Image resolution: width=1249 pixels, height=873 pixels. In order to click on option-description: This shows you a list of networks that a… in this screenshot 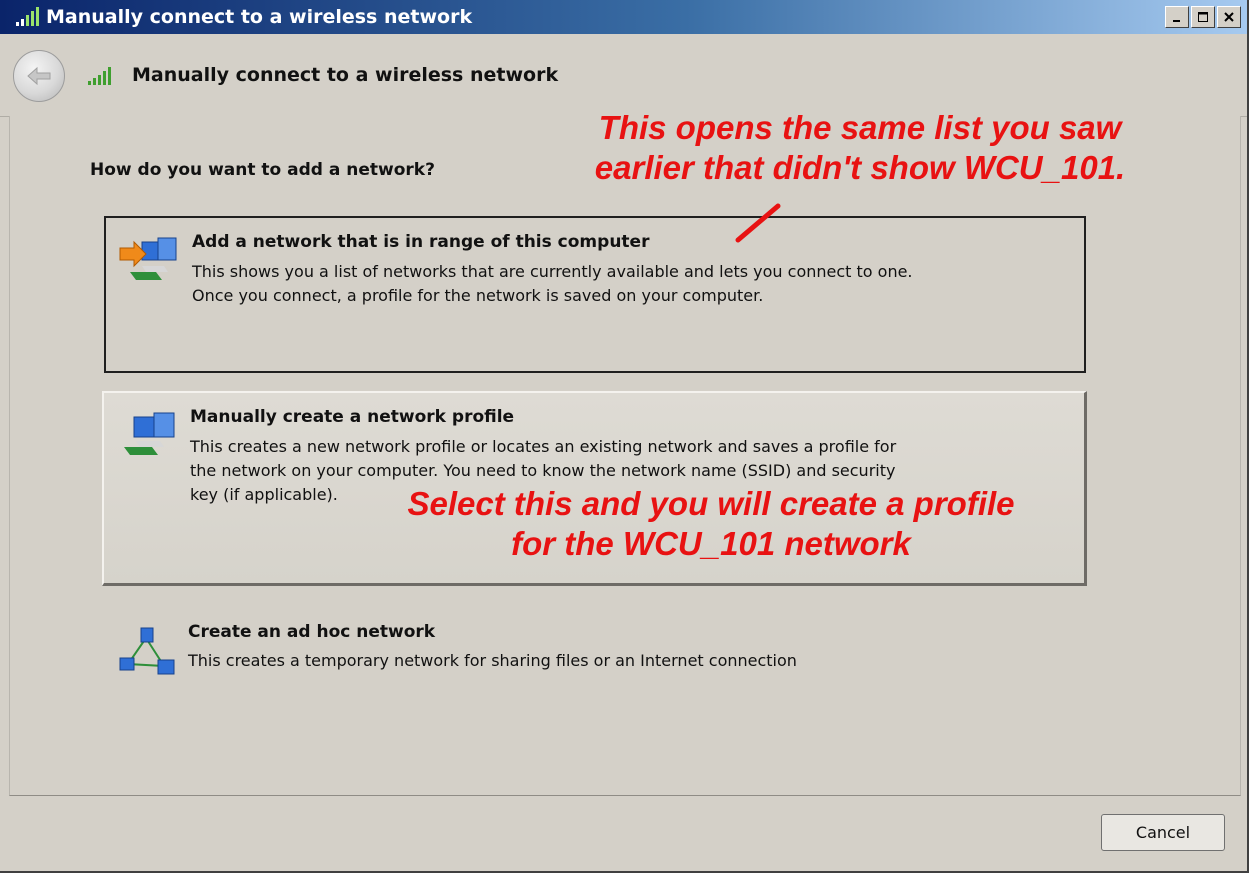, I will do `click(552, 283)`.